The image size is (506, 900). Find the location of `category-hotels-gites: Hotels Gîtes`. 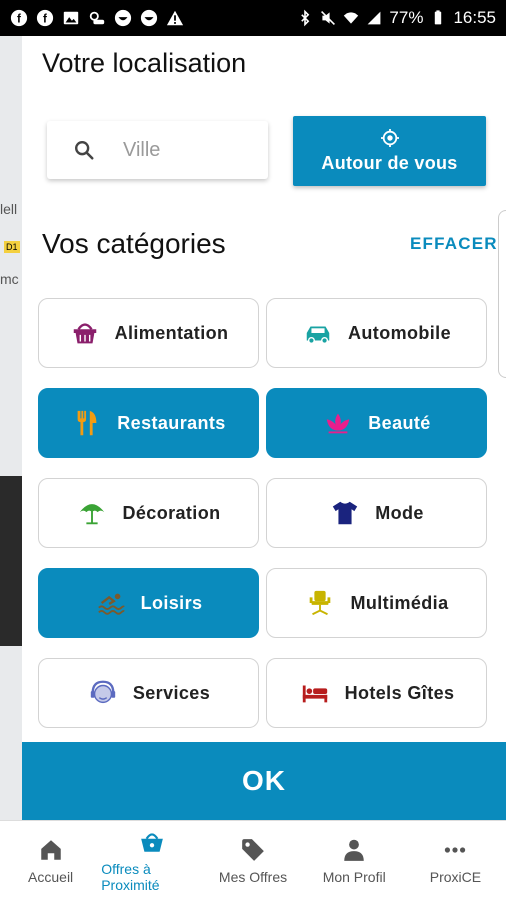

category-hotels-gites: Hotels Gîtes is located at coordinates (376, 693).